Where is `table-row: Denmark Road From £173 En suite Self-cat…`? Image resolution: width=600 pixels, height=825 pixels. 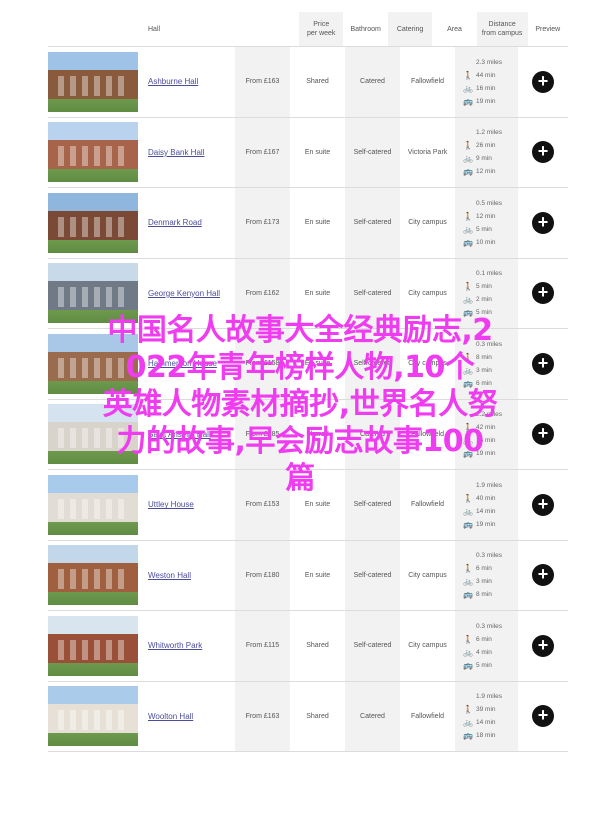 table-row: Denmark Road From £173 En suite Self-cat… is located at coordinates (308, 223).